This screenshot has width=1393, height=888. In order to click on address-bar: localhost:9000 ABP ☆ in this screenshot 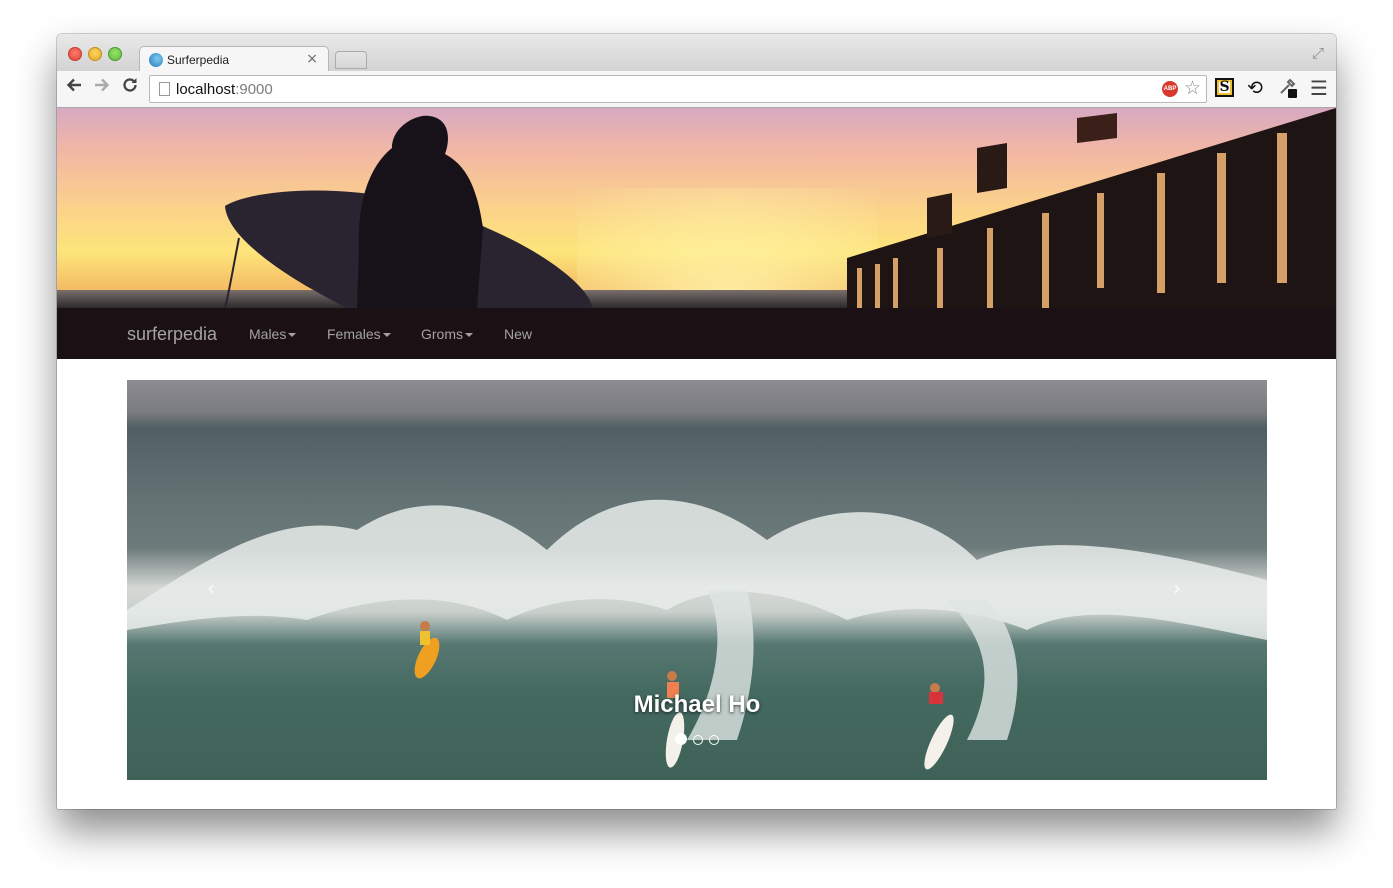, I will do `click(678, 89)`.